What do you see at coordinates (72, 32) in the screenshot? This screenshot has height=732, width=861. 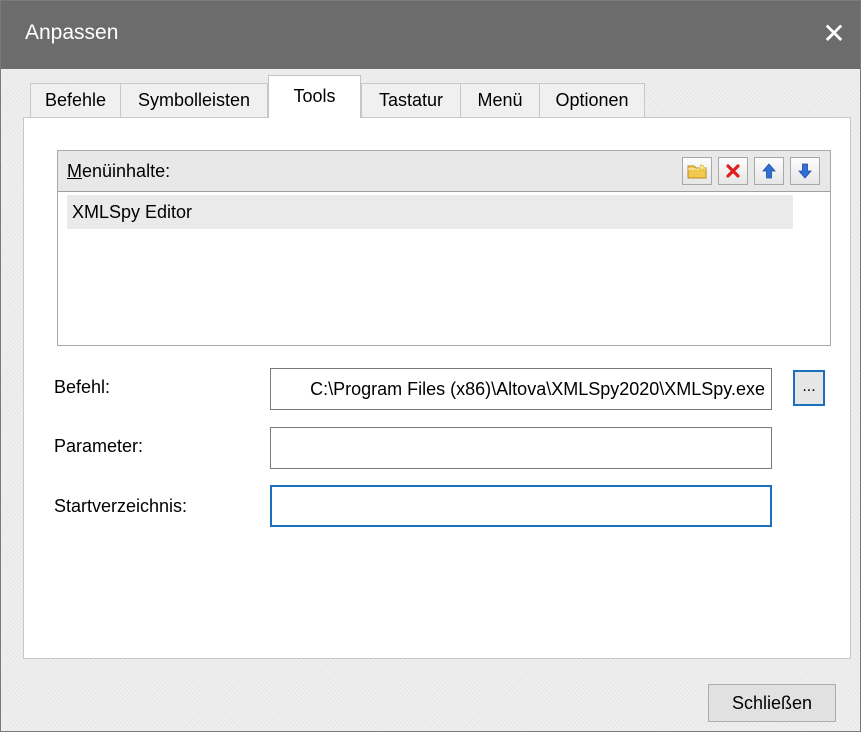 I see `dialog-title: Anpassen` at bounding box center [72, 32].